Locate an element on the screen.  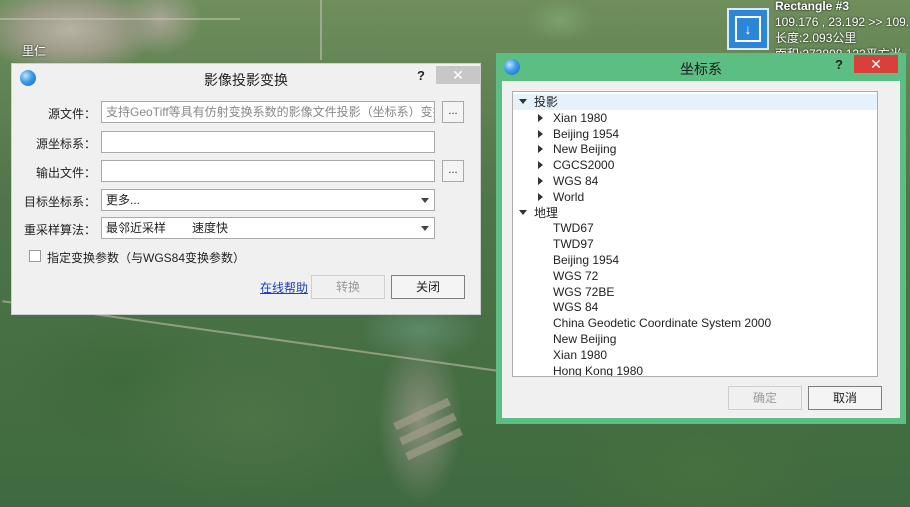
rectangle-length: 长度:2.093公里 is located at coordinates (816, 38).